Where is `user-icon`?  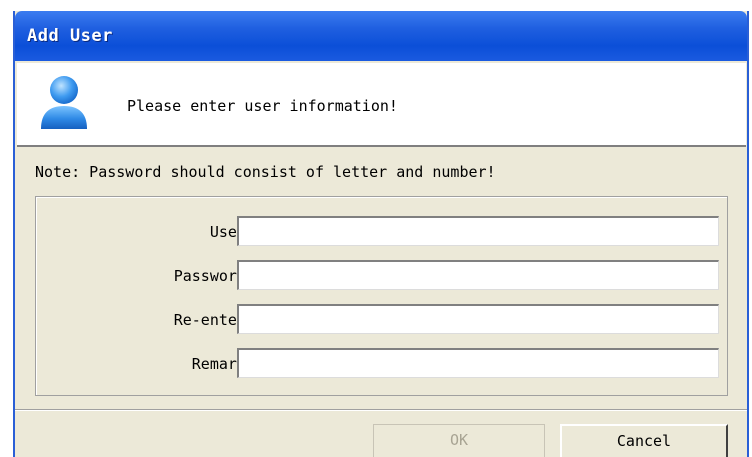
user-icon is located at coordinates (64, 102).